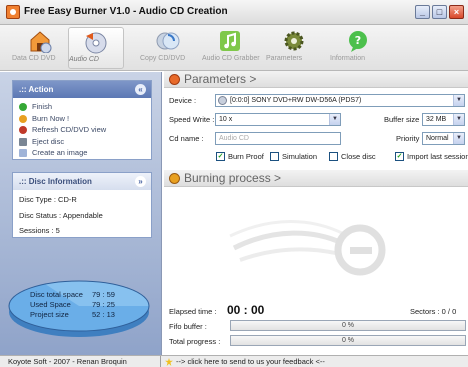 Image resolution: width=468 pixels, height=367 pixels. I want to click on status-divider, so click(160, 361).